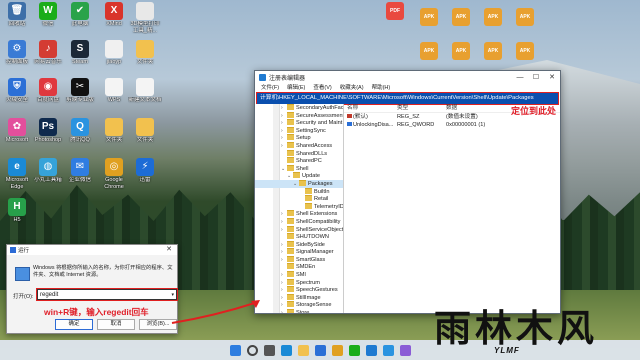 Image resolution: width=640 pixels, height=360 pixels. I want to click on tree-node: › SecondaryAuthFac, so click(299, 108).